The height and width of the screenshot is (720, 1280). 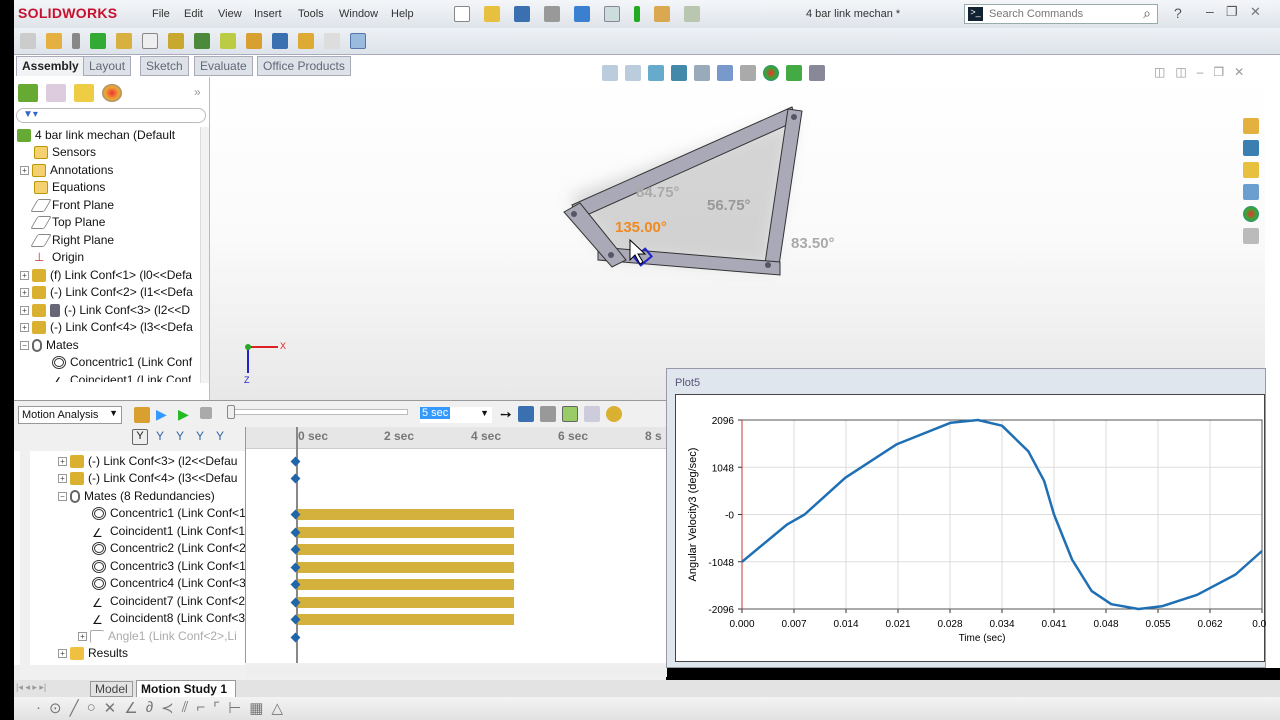 What do you see at coordinates (28, 41) in the screenshot?
I see `edit-component-icon` at bounding box center [28, 41].